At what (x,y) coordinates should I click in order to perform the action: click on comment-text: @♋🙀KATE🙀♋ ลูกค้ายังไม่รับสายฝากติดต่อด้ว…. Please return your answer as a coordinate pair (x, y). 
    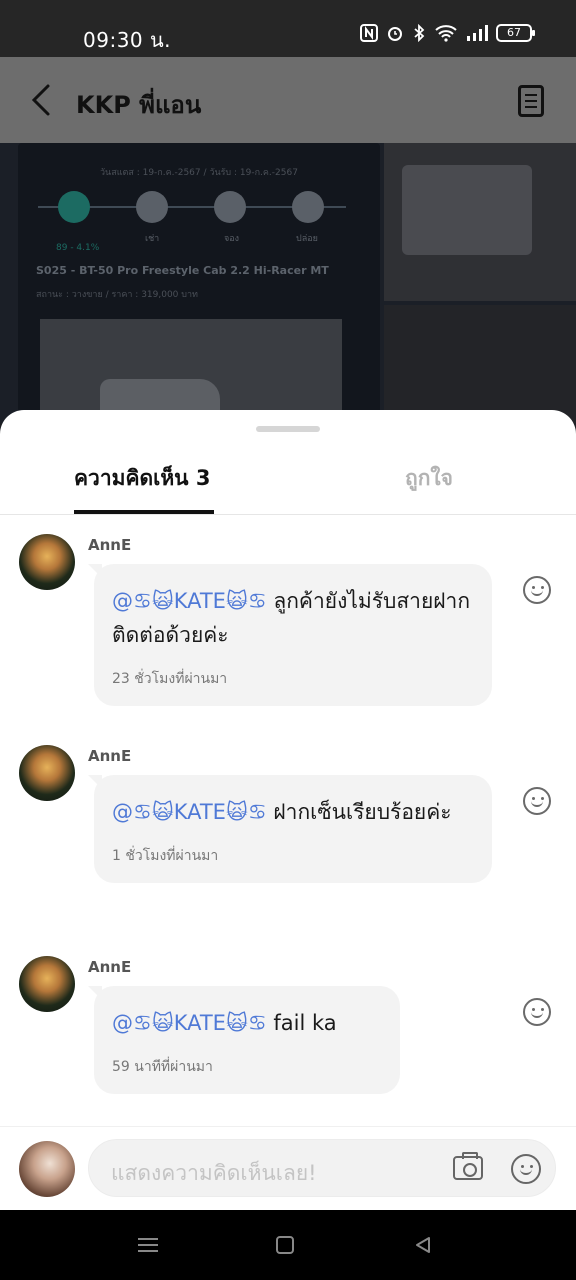
    Looking at the image, I should click on (293, 618).